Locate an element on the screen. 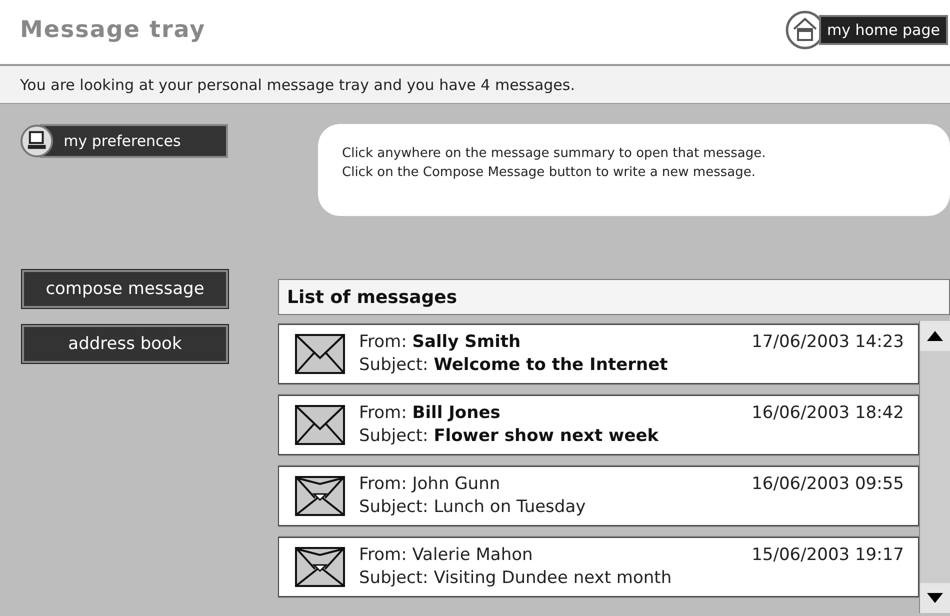  down-arrow-icon is located at coordinates (935, 598).